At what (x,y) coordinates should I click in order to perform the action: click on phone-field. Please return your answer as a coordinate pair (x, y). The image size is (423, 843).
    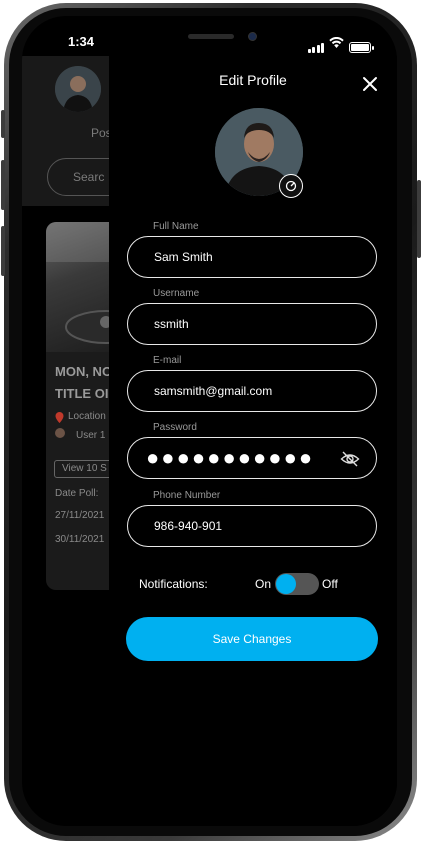
    Looking at the image, I should click on (252, 526).